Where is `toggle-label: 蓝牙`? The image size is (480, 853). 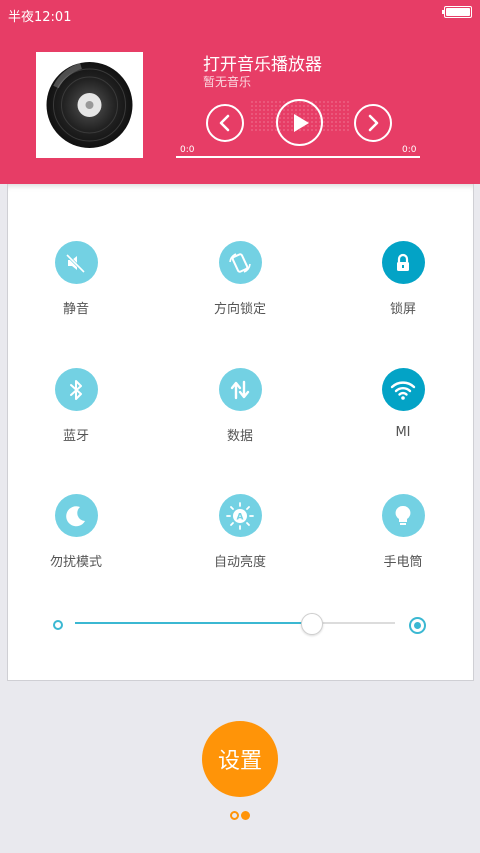 toggle-label: 蓝牙 is located at coordinates (75, 436).